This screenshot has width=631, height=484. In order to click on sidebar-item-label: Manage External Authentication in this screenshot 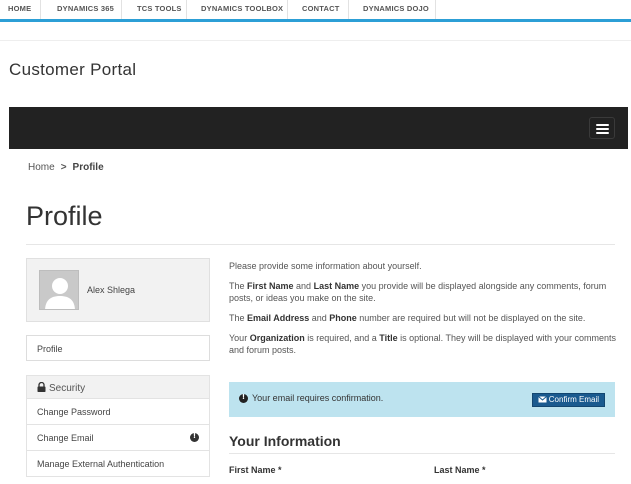, I will do `click(101, 464)`.